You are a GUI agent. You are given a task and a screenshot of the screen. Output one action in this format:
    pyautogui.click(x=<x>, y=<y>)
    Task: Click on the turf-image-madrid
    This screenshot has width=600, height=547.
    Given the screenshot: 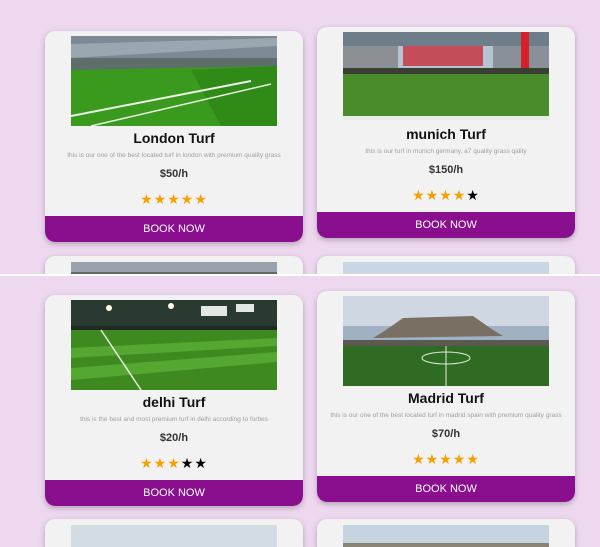 What is the action you would take?
    pyautogui.click(x=446, y=341)
    